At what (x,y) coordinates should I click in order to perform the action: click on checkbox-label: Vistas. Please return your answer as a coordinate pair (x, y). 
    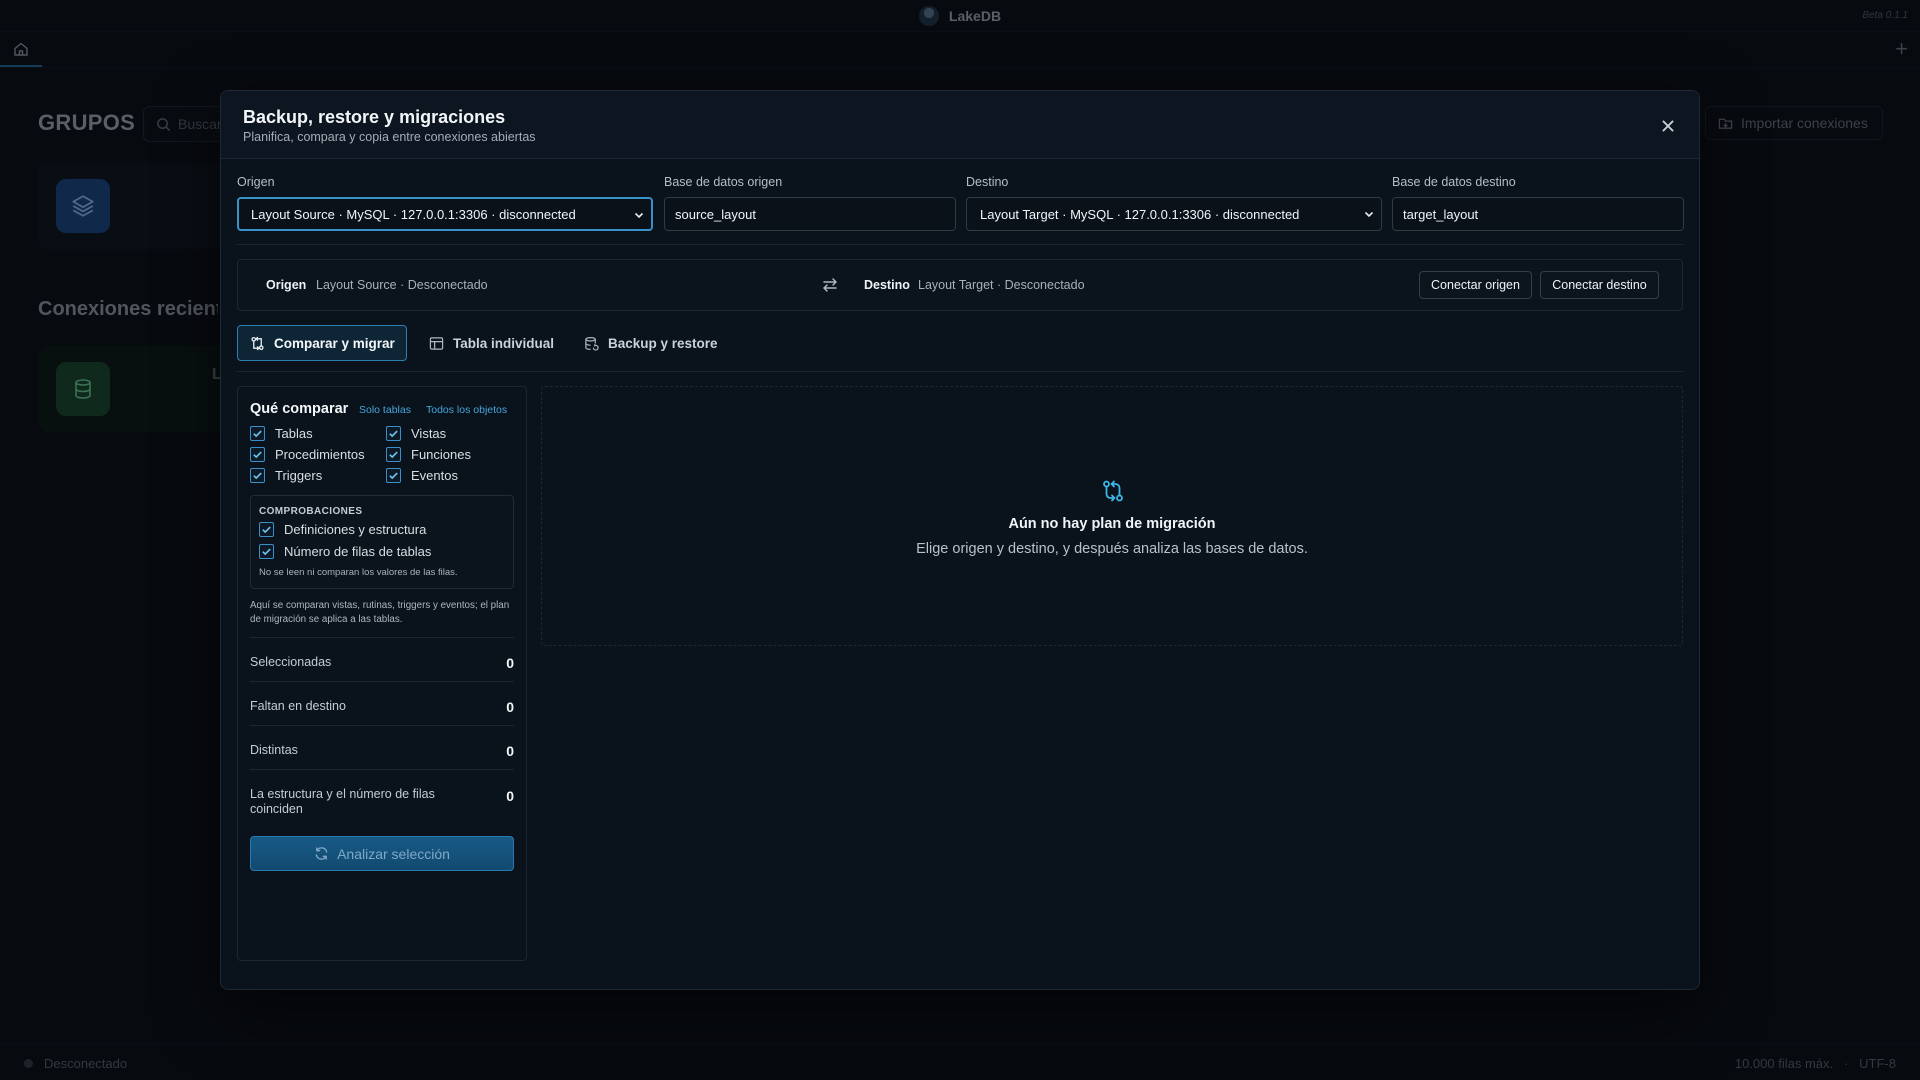
    Looking at the image, I should click on (429, 433).